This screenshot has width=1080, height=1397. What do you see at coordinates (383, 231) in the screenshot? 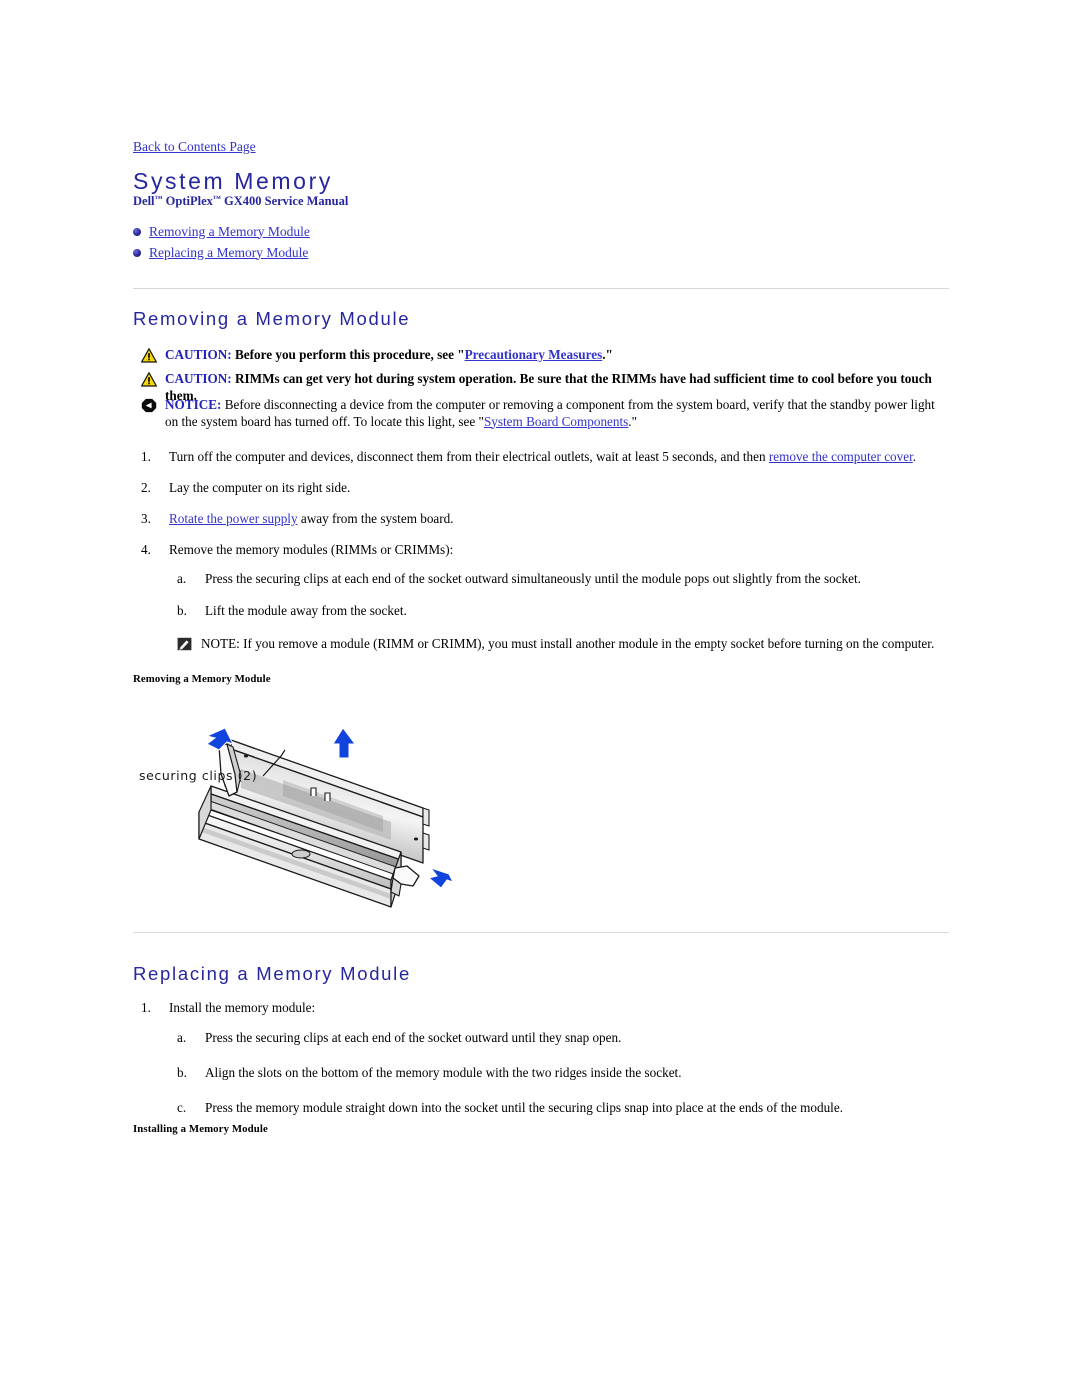
I see `toc-item-removing: Removing a Memory Module` at bounding box center [383, 231].